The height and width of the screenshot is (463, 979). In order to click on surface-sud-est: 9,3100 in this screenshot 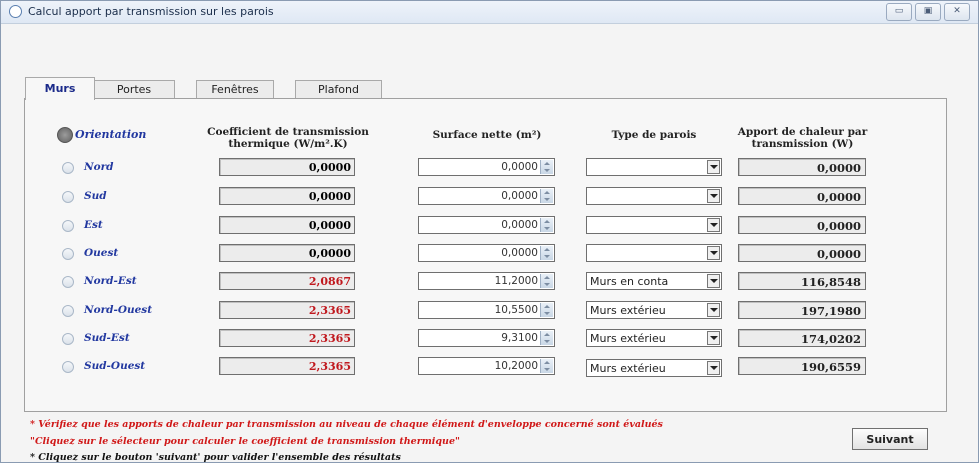, I will do `click(486, 338)`.